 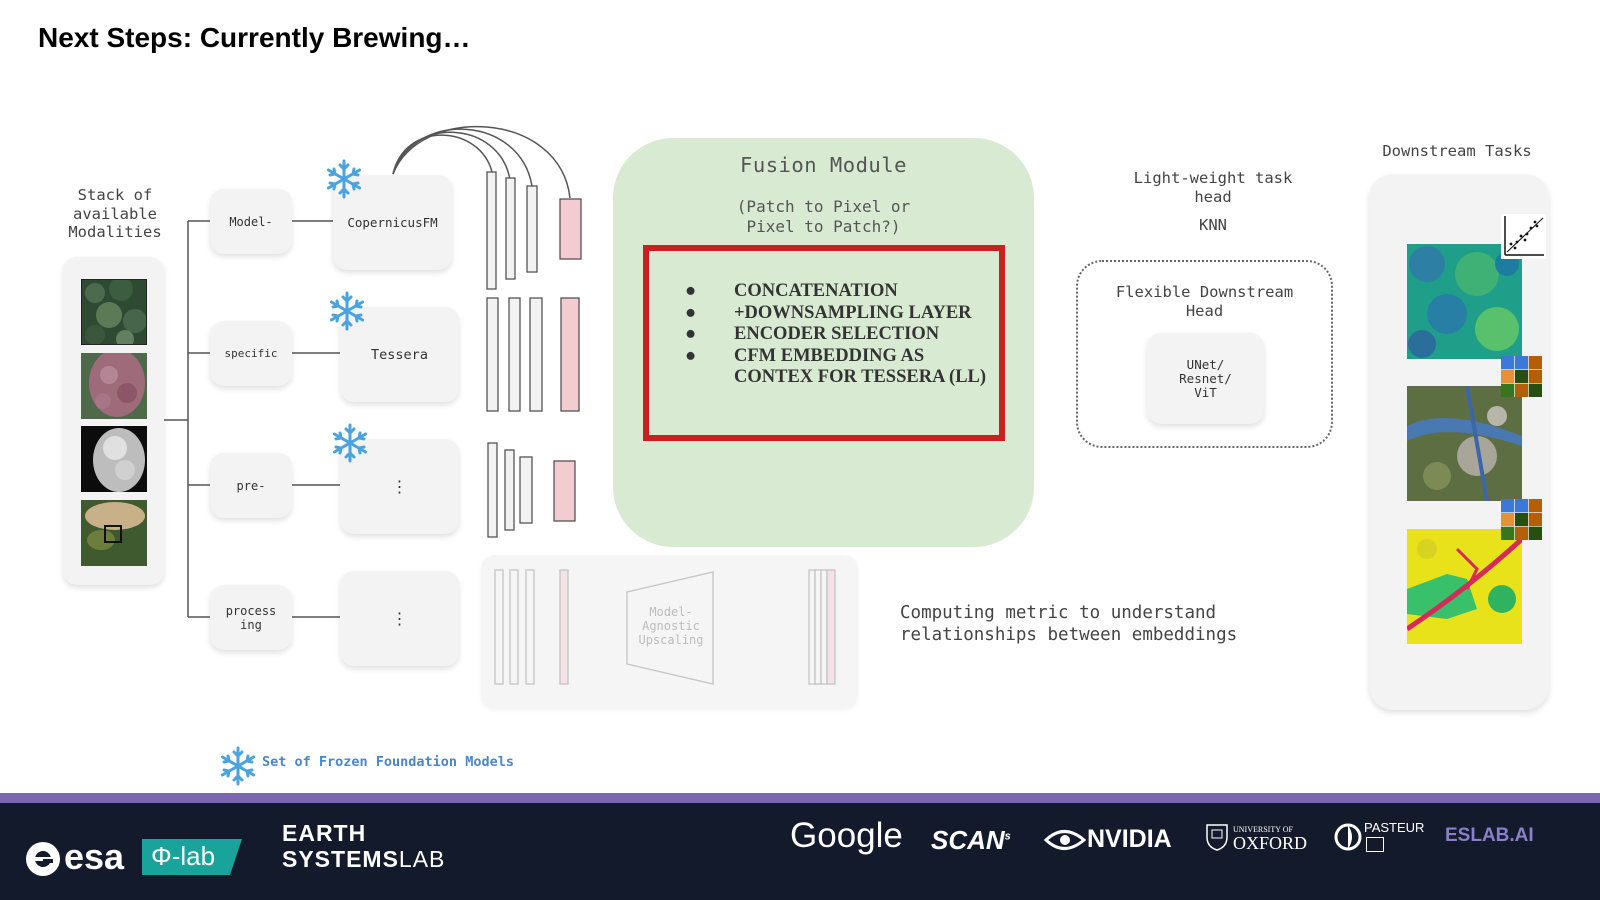 I want to click on task-head-line: Light-weight task, so click(x=1213, y=178).